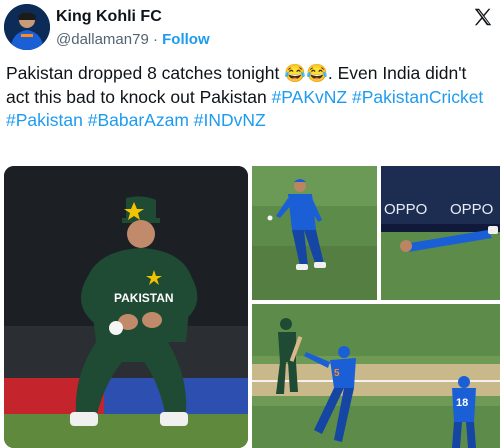  I want to click on hashtag-pakistancricket: #PakistanCricket, so click(417, 97).